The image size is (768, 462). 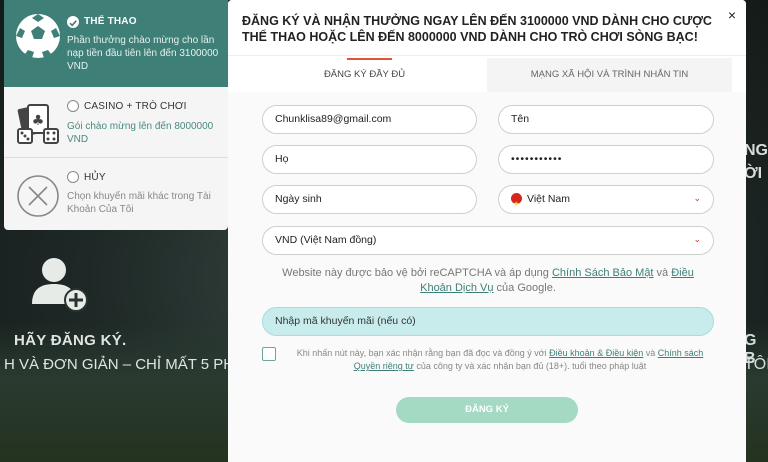 I want to click on add-user-icon, so click(x=60, y=285).